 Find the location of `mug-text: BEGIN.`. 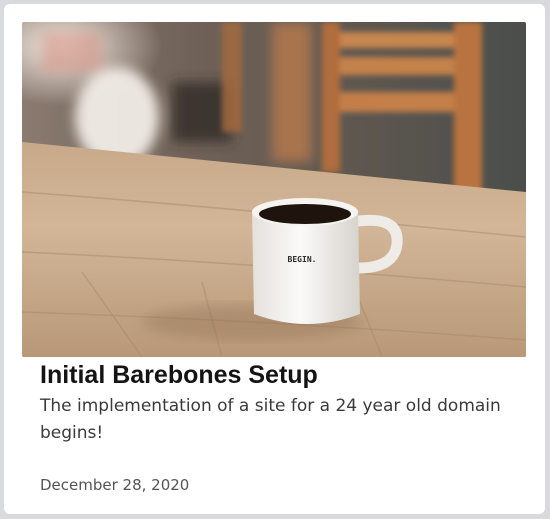

mug-text: BEGIN. is located at coordinates (302, 259).